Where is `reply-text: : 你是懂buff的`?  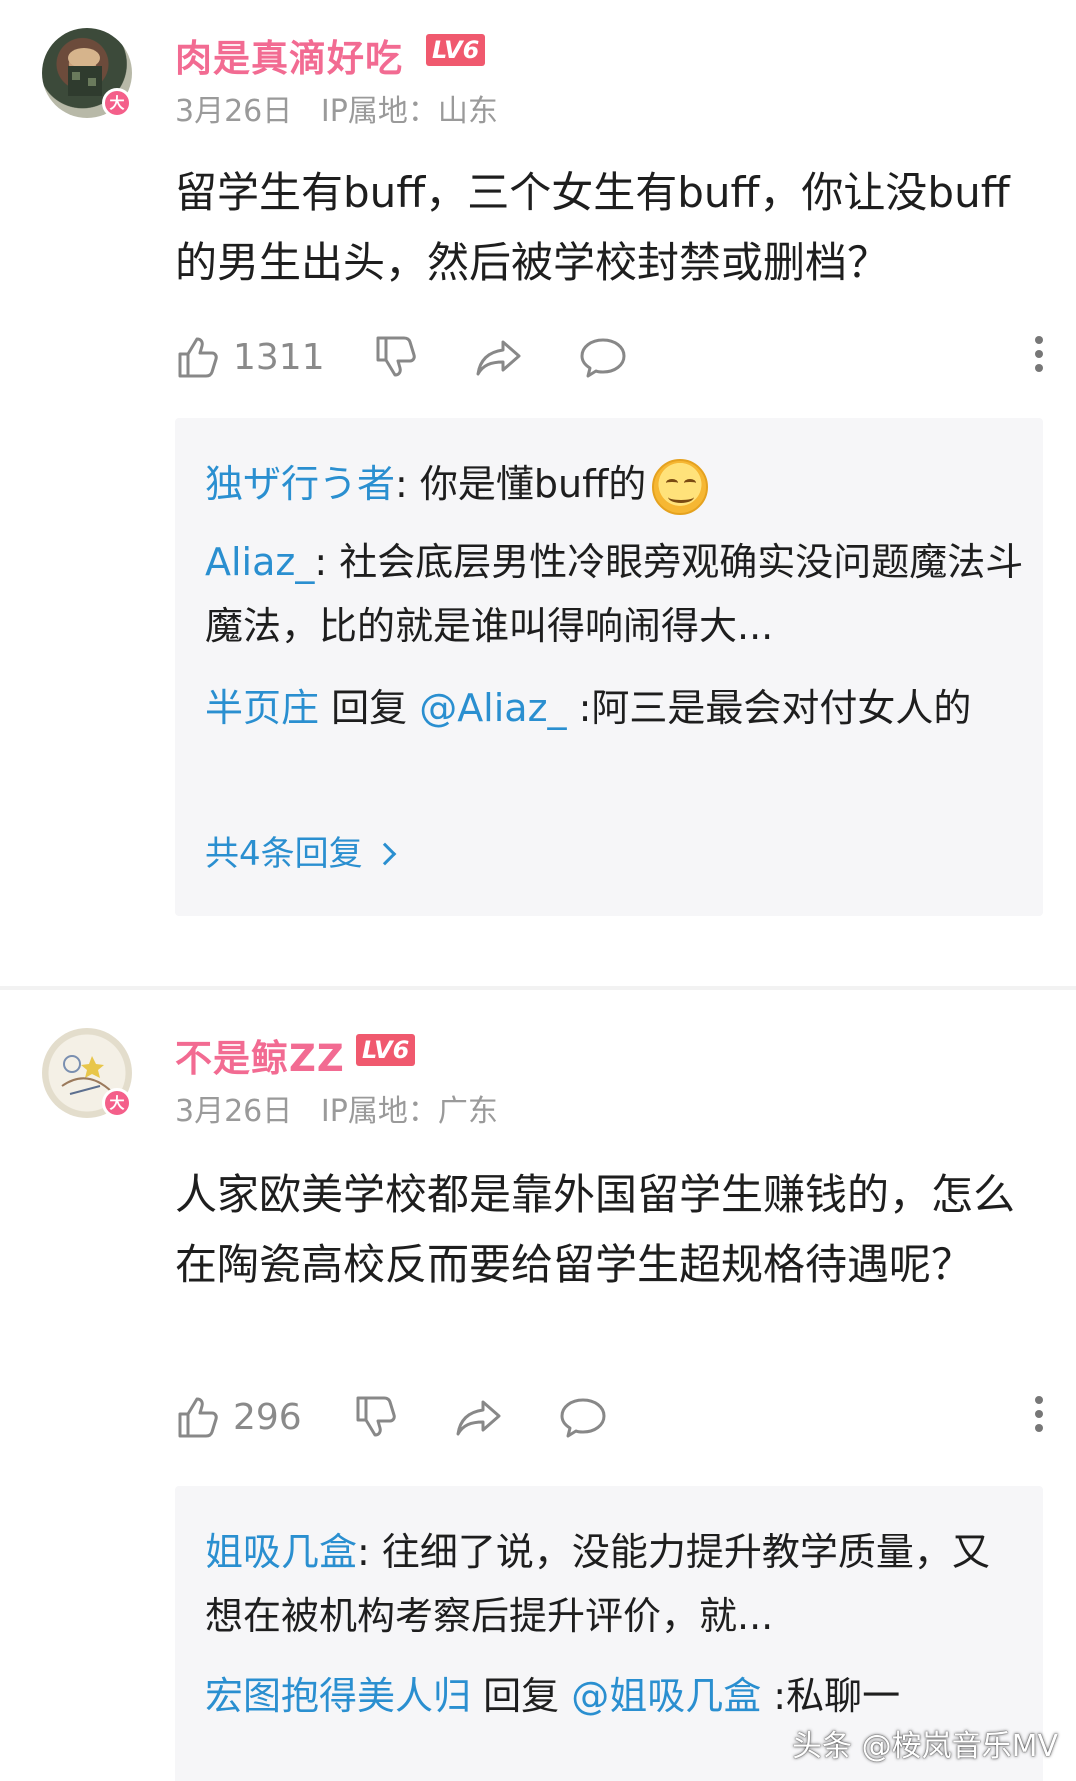 reply-text: : 你是懂buff的 is located at coordinates (521, 484).